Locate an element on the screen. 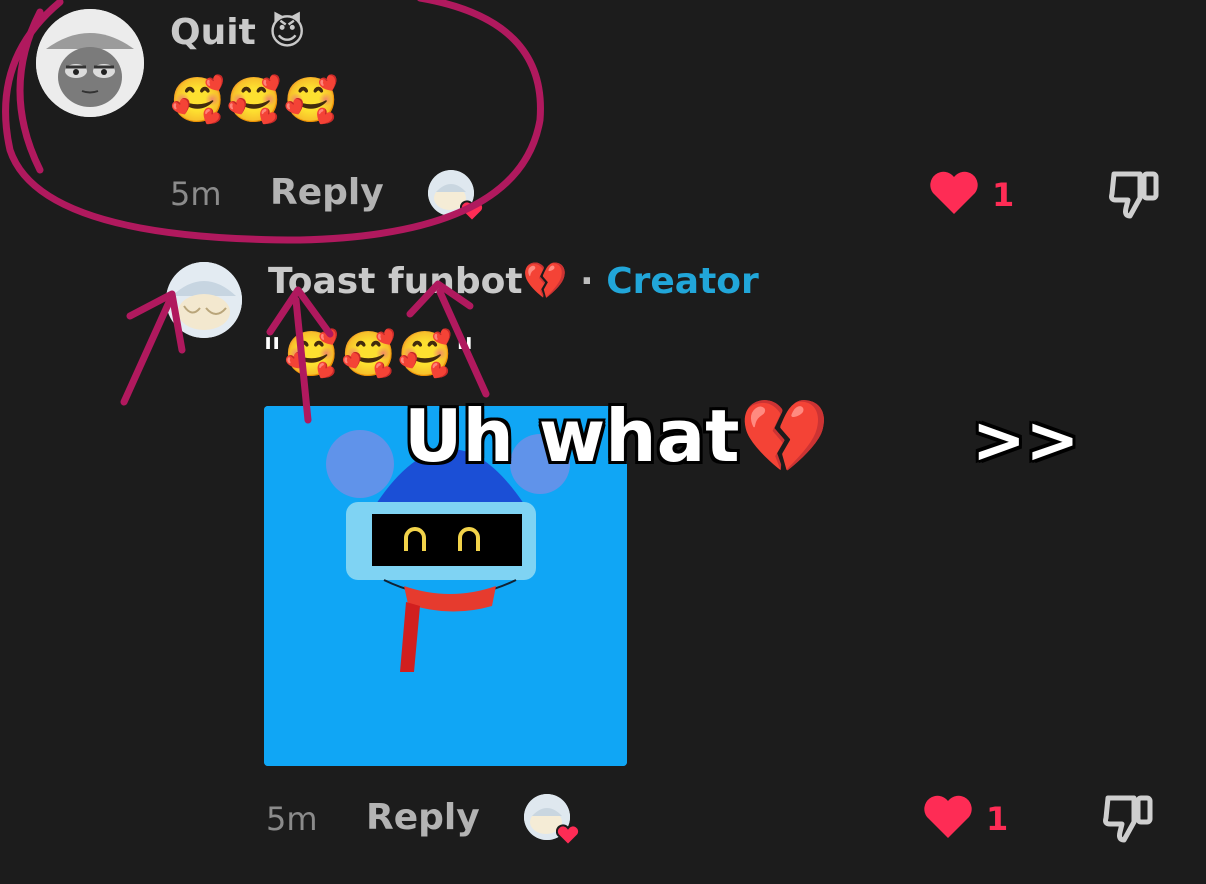  comment-username: Quit 😈 is located at coordinates (238, 32).